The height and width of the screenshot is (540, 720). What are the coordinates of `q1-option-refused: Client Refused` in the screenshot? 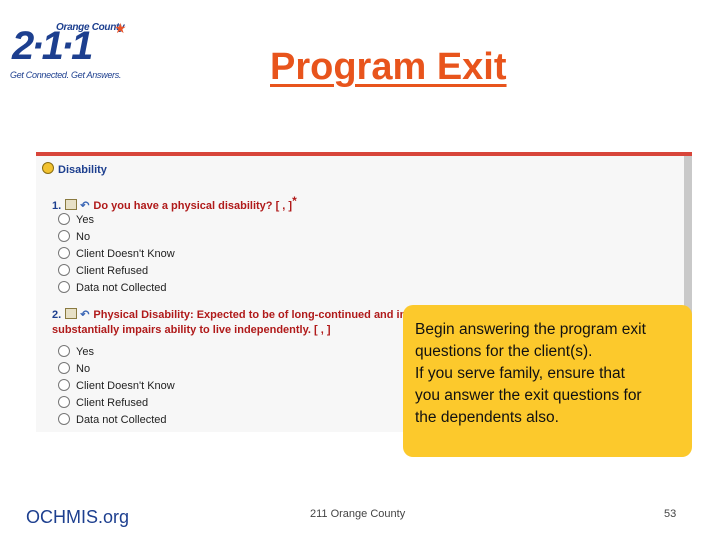 It's located at (103, 270).